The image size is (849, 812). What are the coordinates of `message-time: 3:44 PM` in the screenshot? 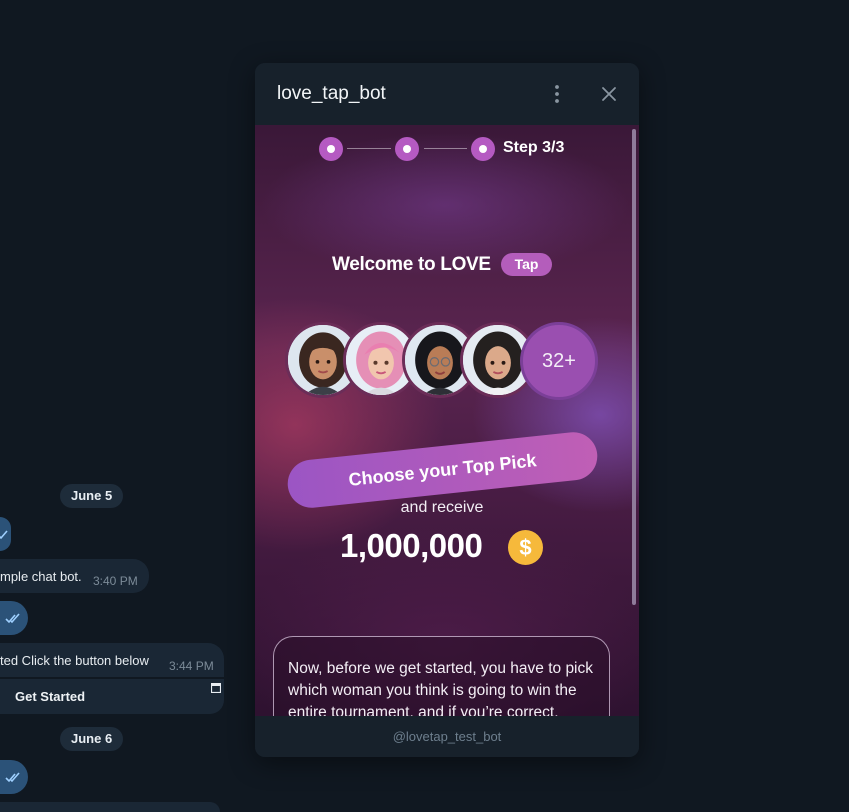 It's located at (191, 666).